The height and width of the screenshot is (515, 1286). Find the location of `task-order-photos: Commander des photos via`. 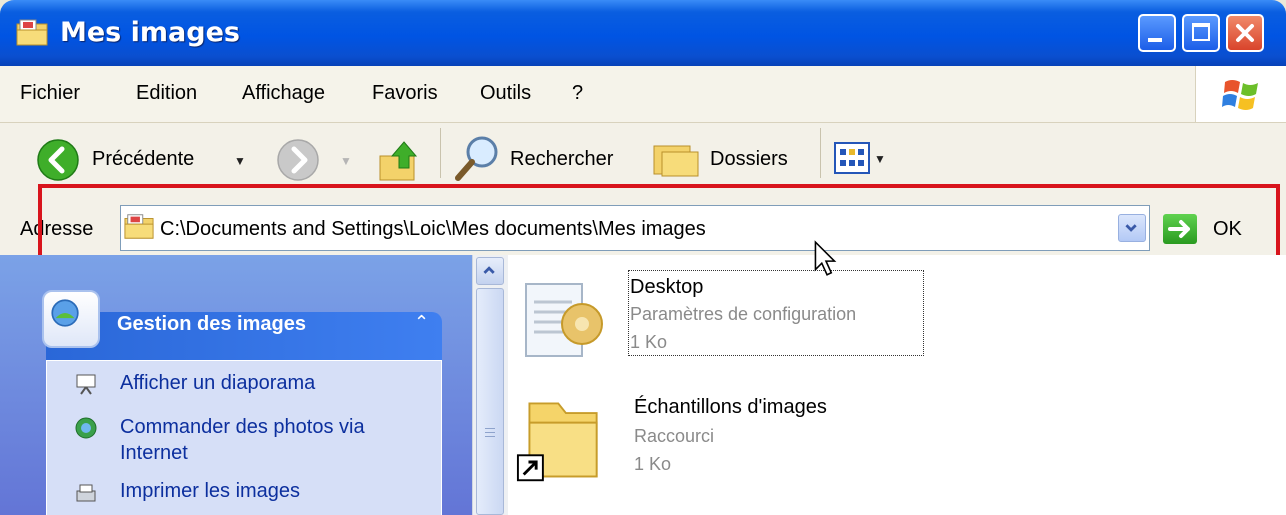

task-order-photos: Commander des photos via is located at coordinates (242, 427).